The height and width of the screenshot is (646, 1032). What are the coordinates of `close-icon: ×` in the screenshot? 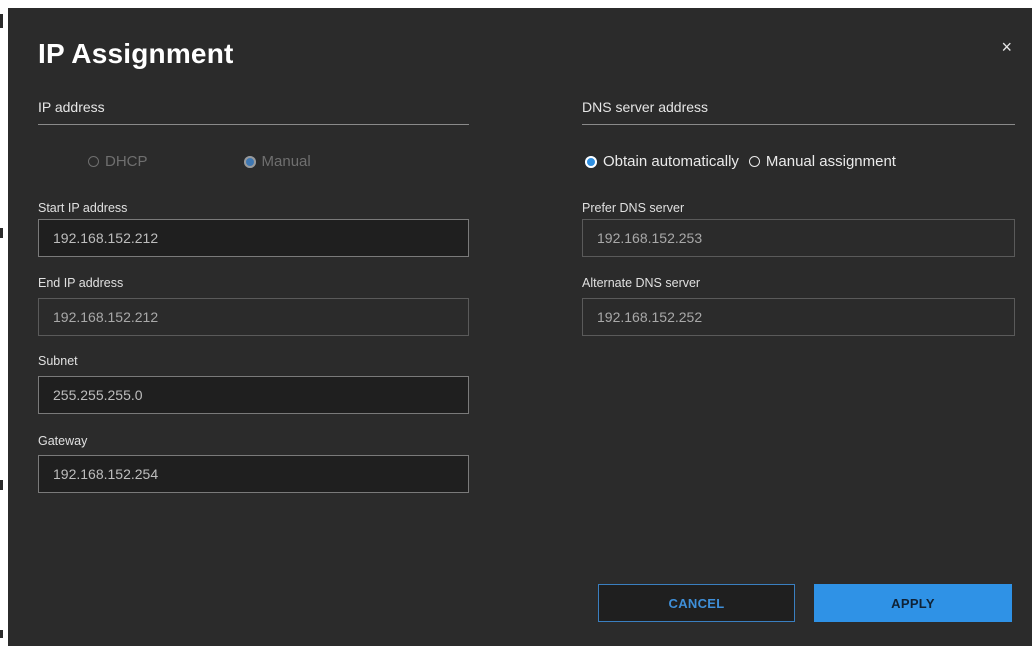 It's located at (1006, 47).